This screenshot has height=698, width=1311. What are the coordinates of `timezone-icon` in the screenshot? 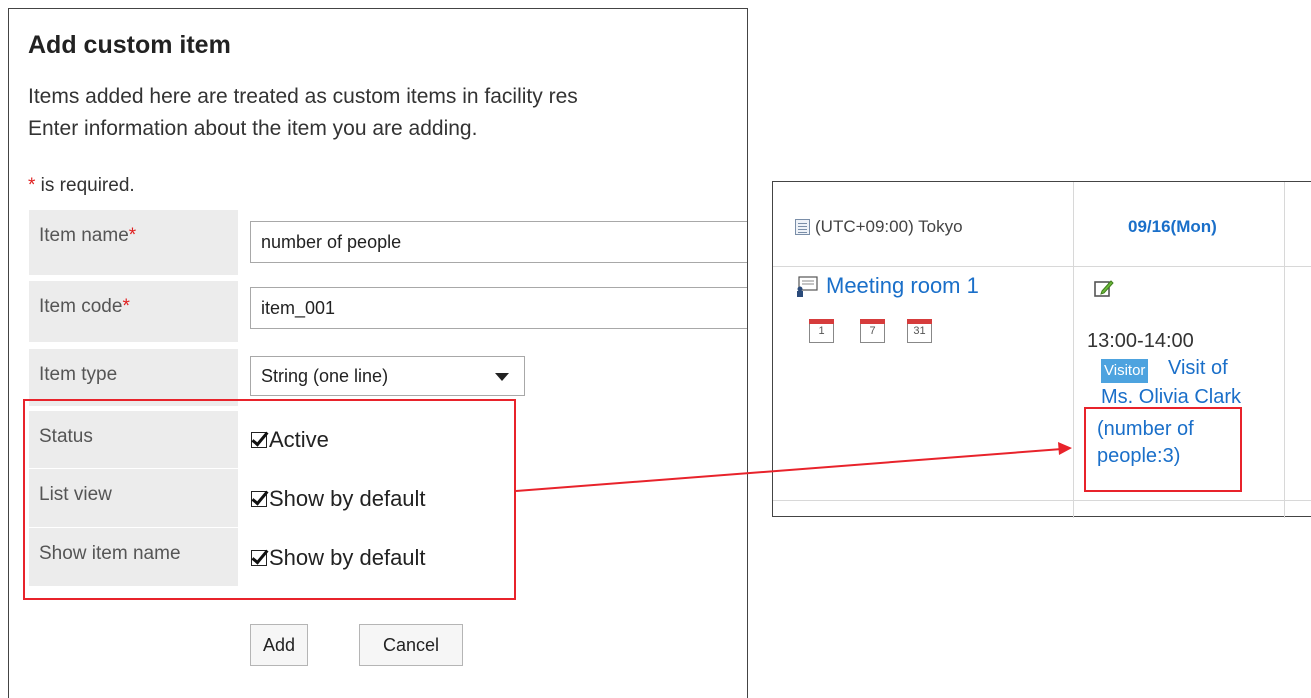 It's located at (802, 227).